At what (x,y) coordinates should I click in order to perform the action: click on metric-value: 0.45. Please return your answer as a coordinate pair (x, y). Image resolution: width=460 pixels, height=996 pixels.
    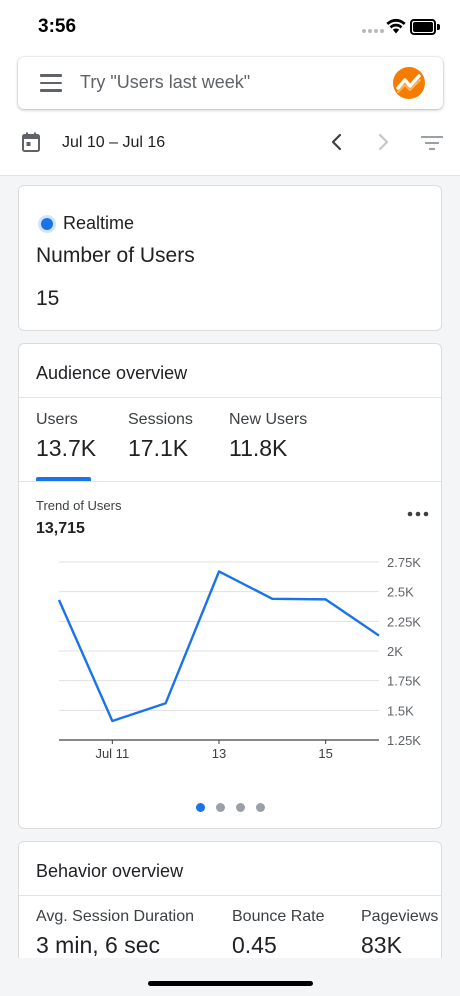
    Looking at the image, I should click on (254, 945).